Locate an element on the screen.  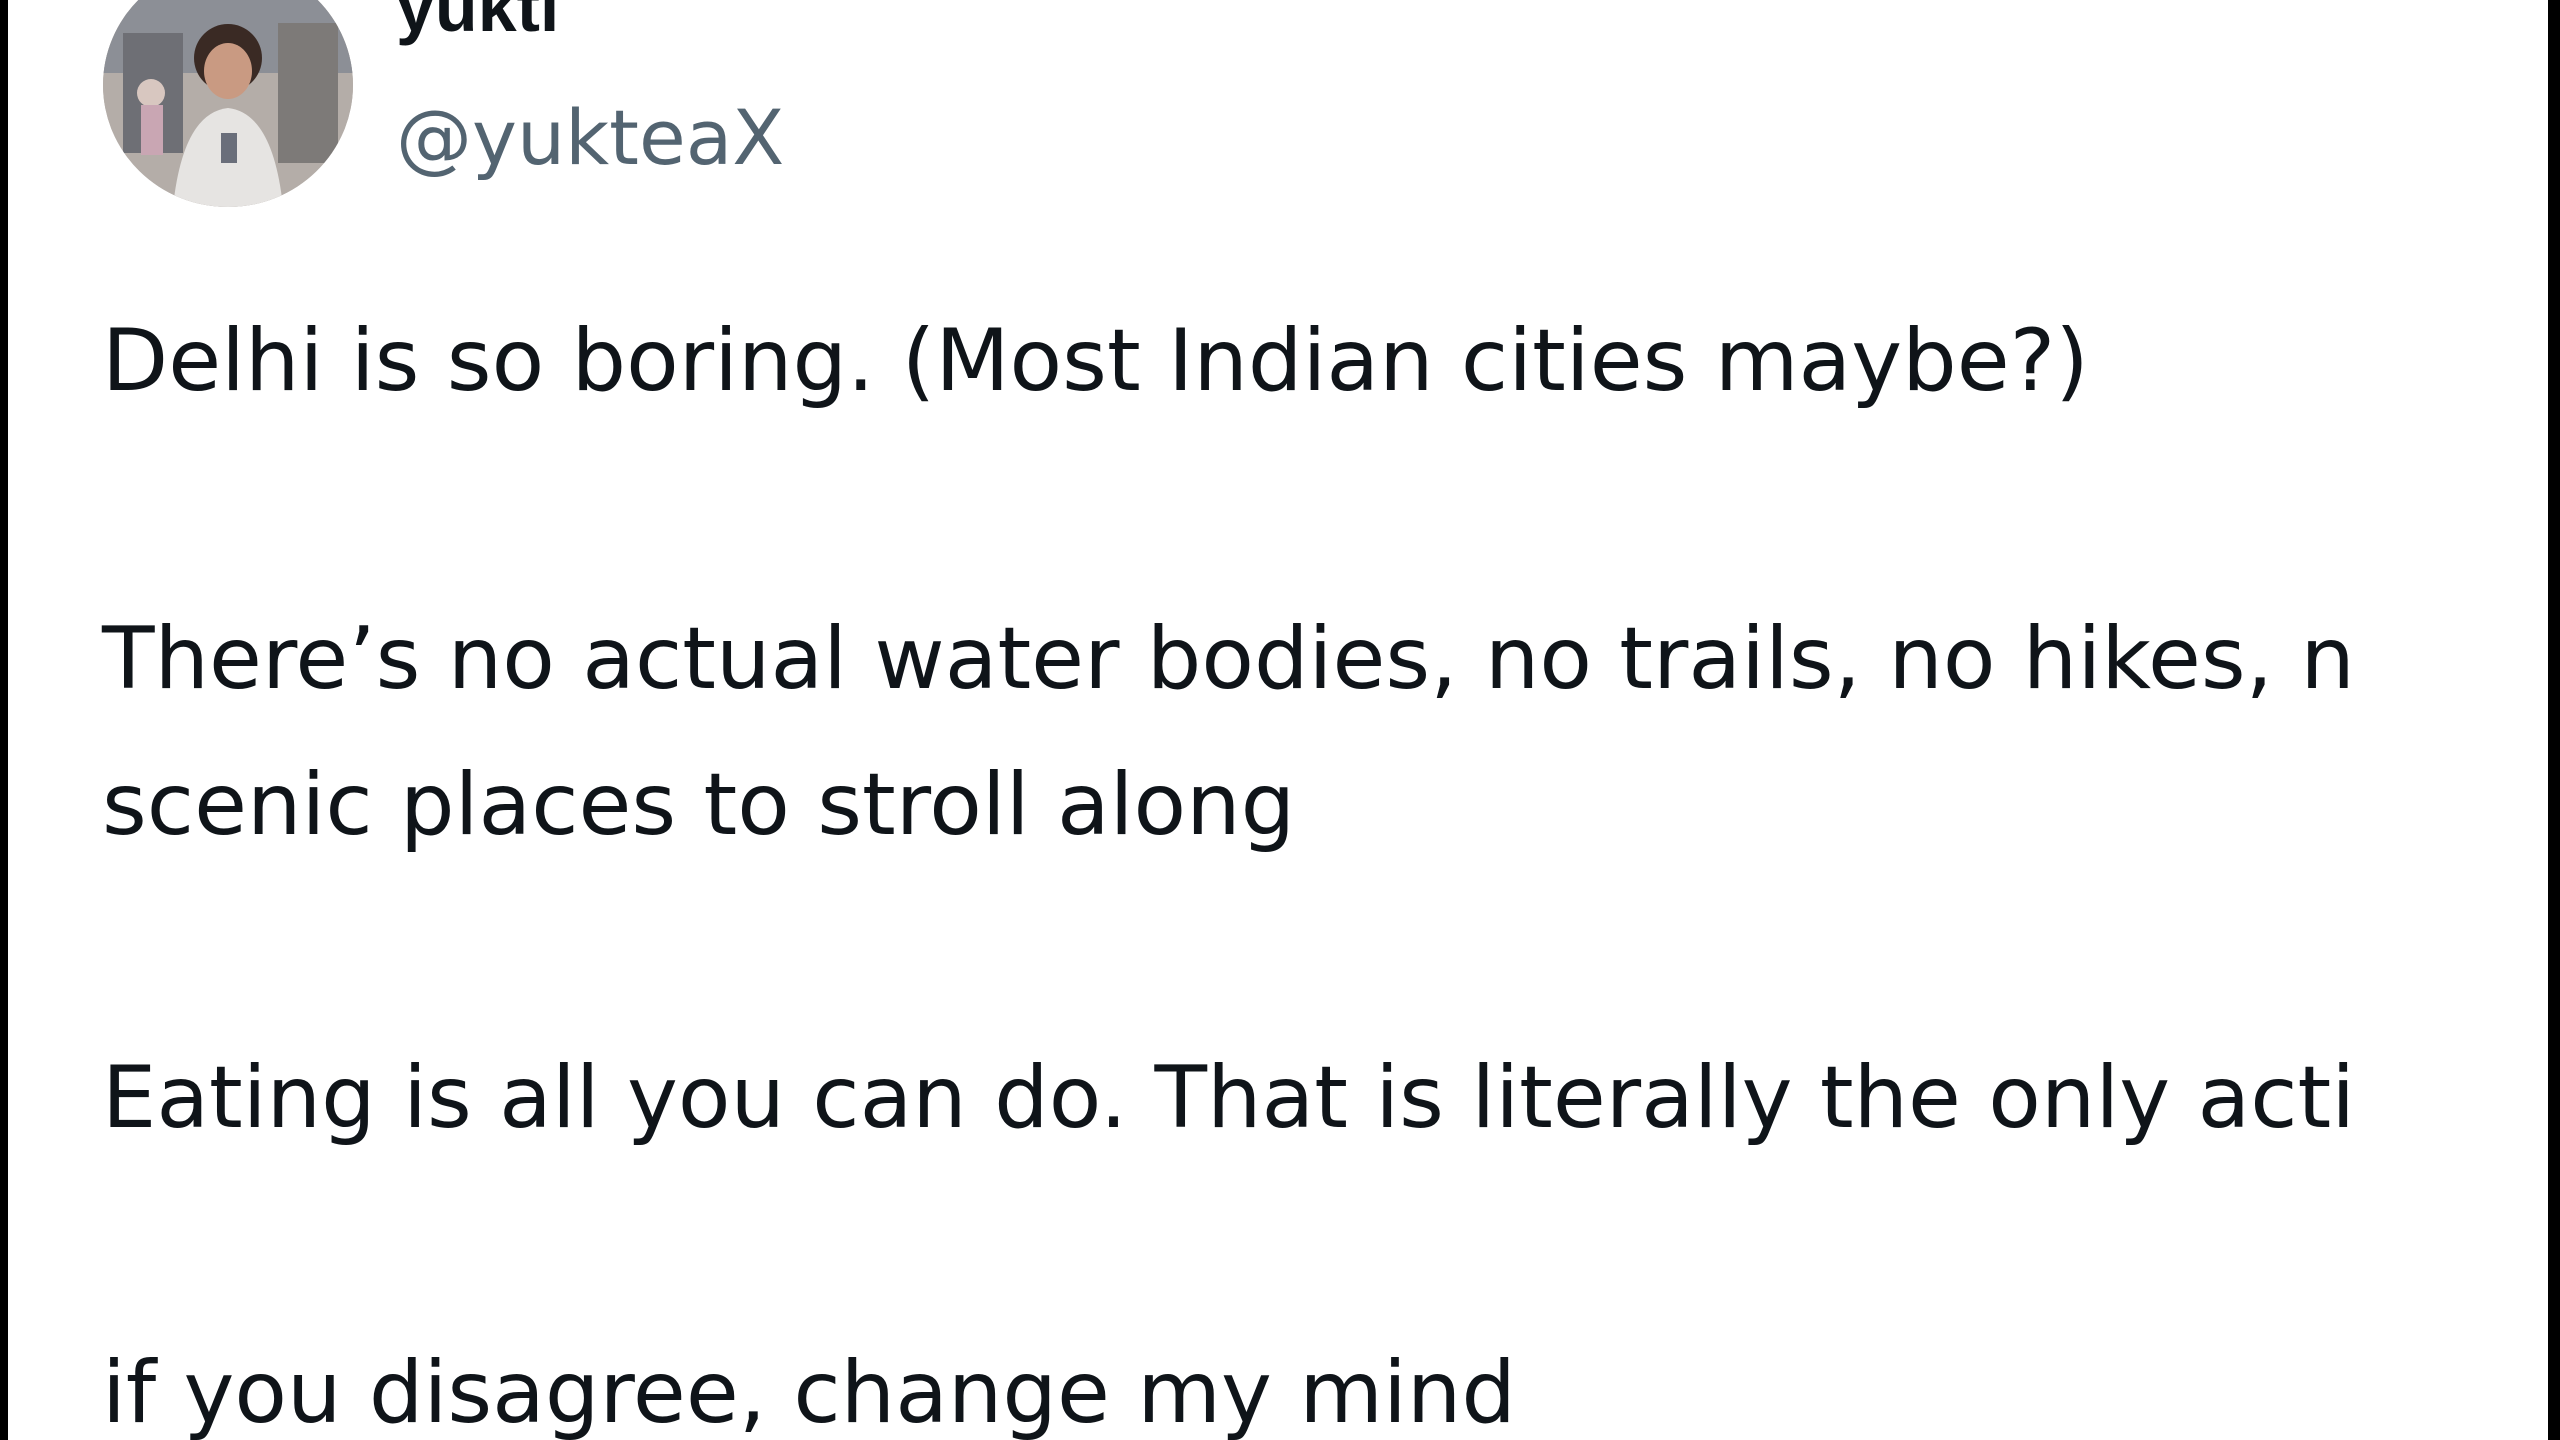
author-handle: @yukteaX is located at coordinates (590, 138).